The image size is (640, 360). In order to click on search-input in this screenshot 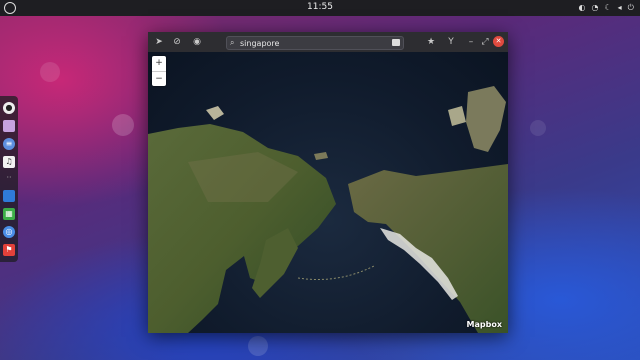, I will do `click(314, 43)`.